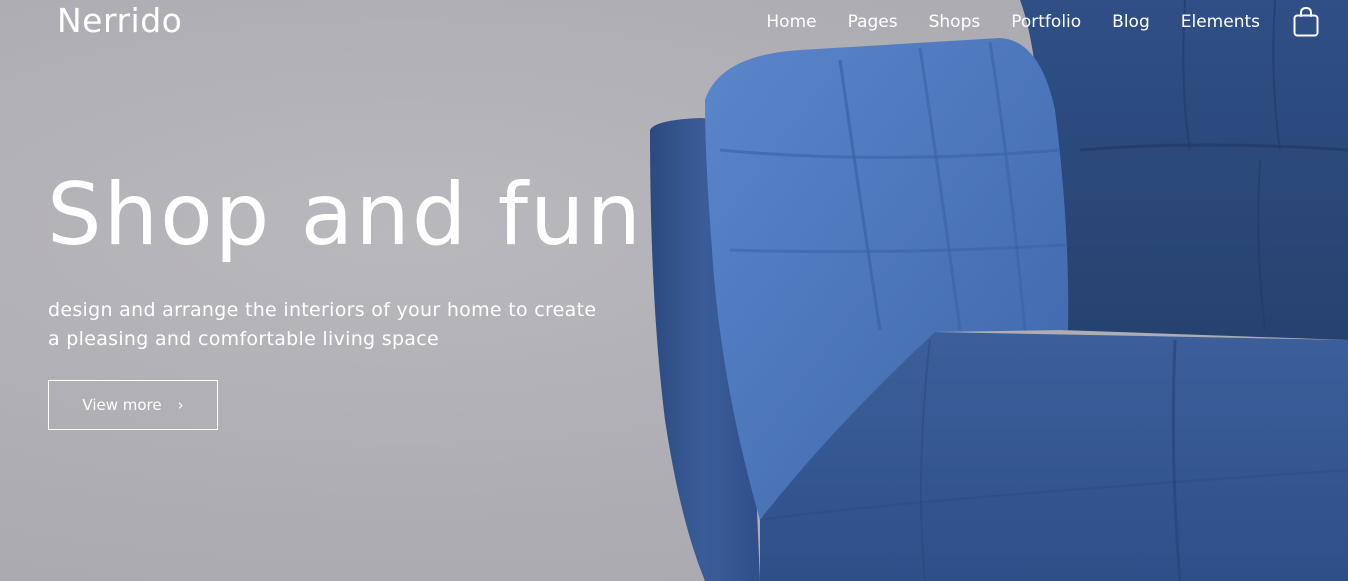  Describe the element at coordinates (1306, 22) in the screenshot. I see `shopping-bag-icon` at that location.